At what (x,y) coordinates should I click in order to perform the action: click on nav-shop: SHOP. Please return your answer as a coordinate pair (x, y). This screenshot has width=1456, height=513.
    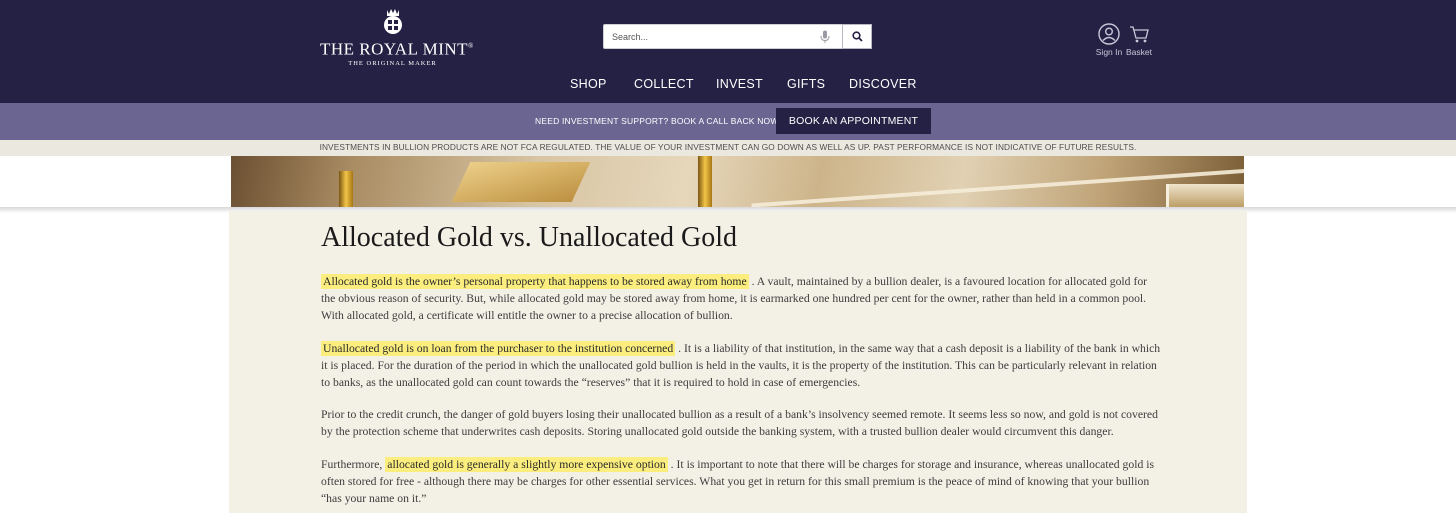
    Looking at the image, I should click on (588, 84).